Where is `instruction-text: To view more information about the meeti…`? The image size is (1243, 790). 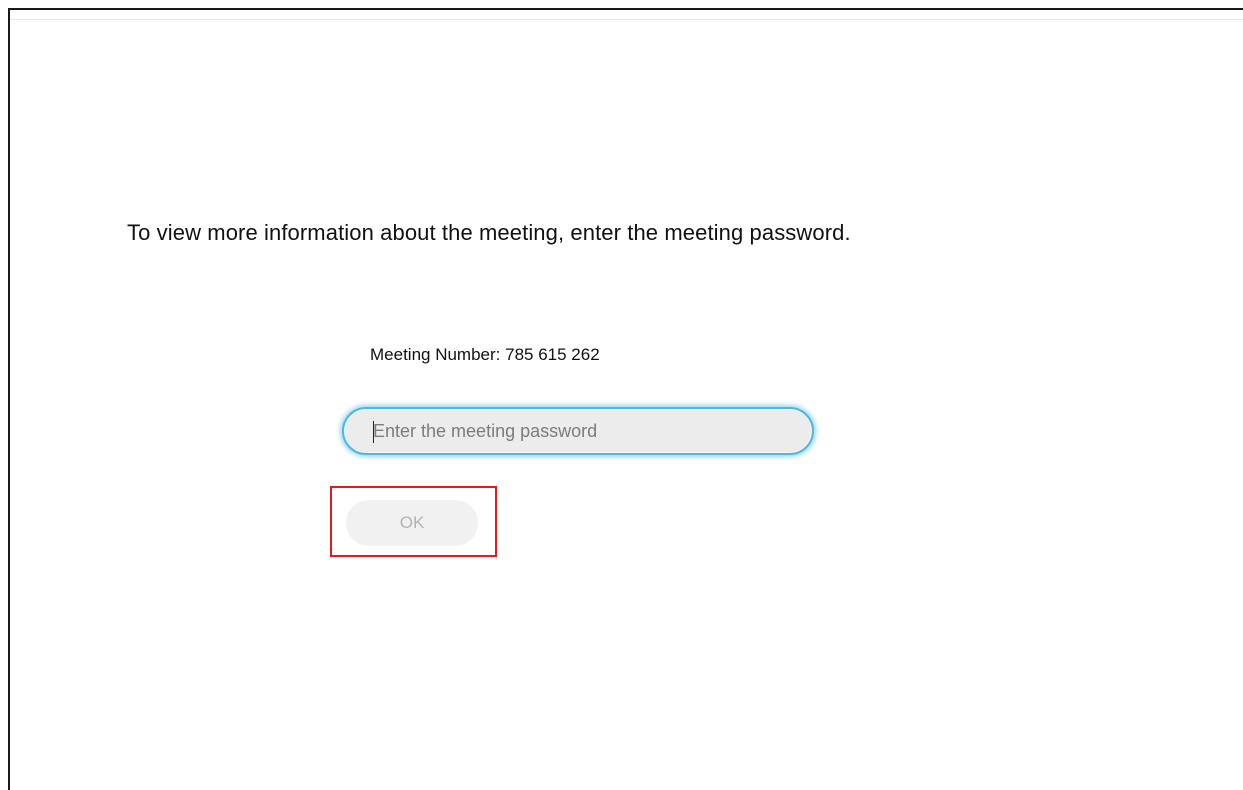
instruction-text: To view more information about the meeti… is located at coordinates (489, 232).